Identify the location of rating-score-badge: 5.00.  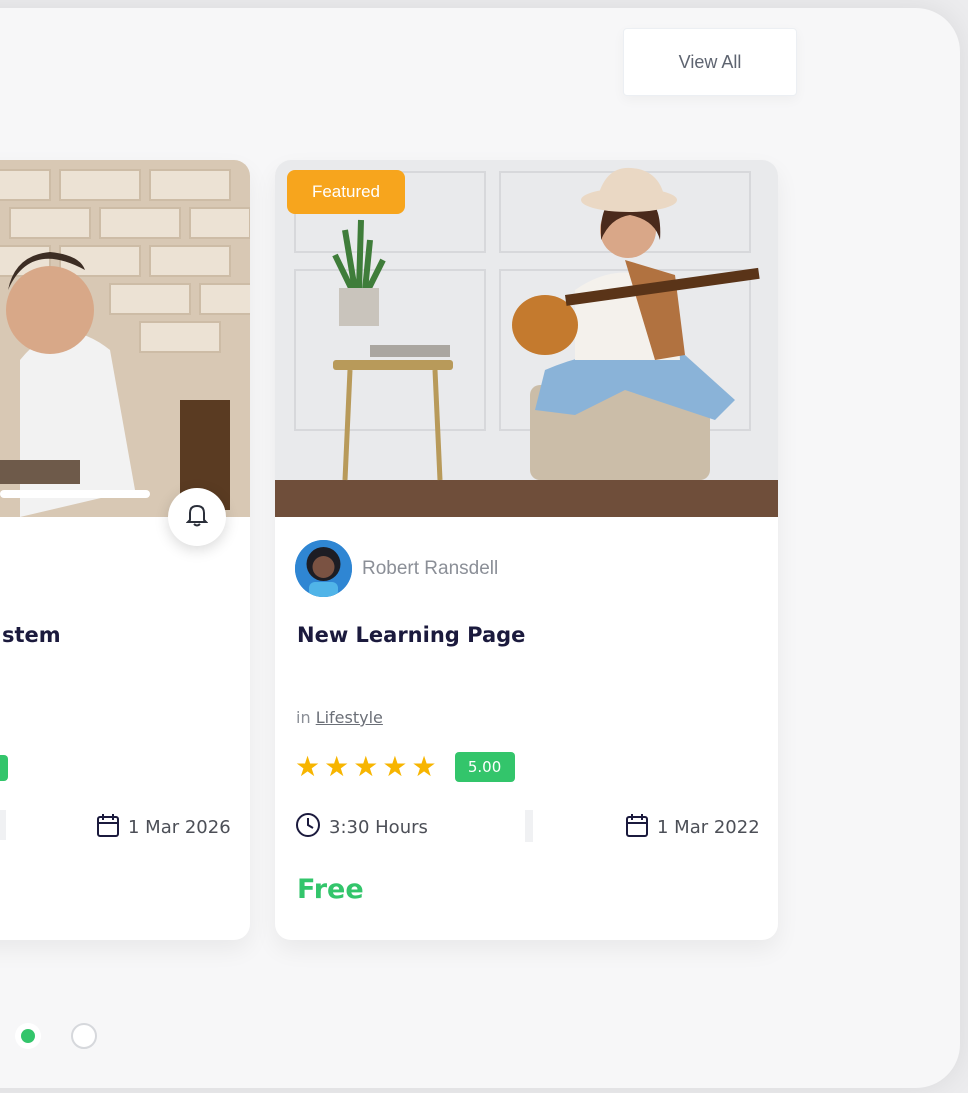
(484, 767).